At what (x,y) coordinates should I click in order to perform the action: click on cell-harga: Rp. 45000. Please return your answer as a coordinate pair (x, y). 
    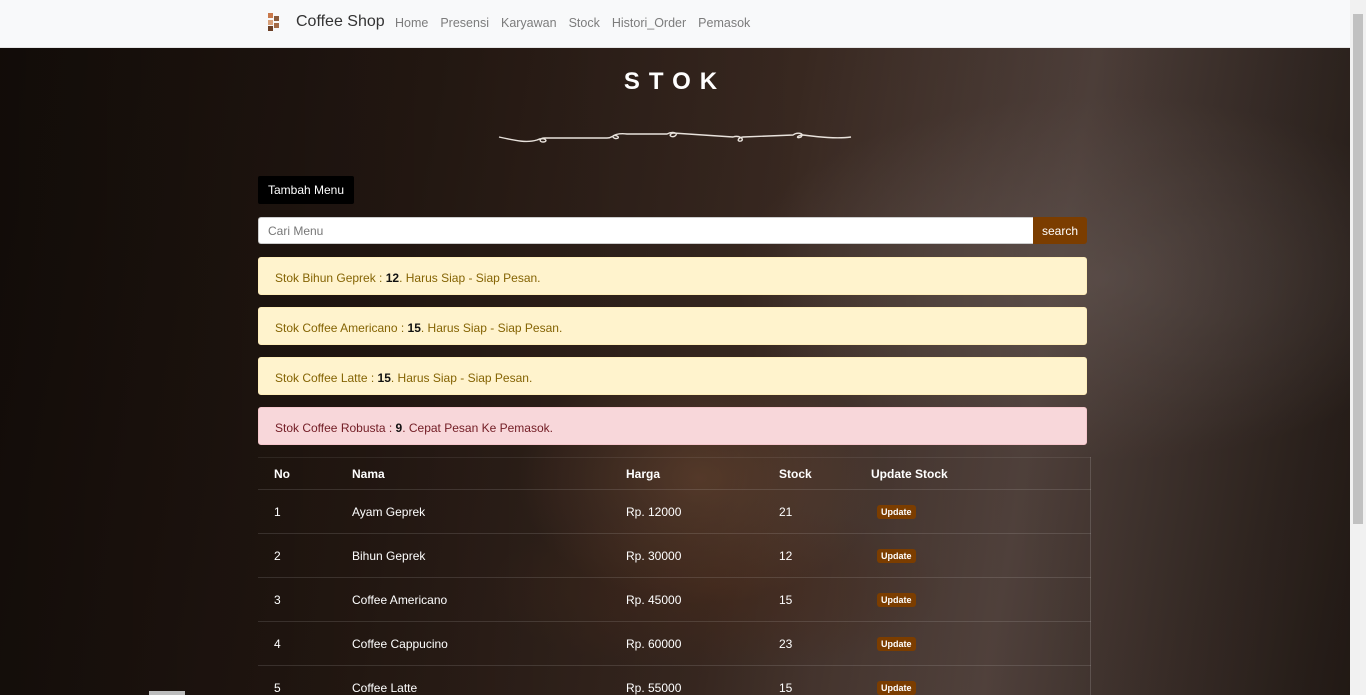
    Looking at the image, I should click on (686, 599).